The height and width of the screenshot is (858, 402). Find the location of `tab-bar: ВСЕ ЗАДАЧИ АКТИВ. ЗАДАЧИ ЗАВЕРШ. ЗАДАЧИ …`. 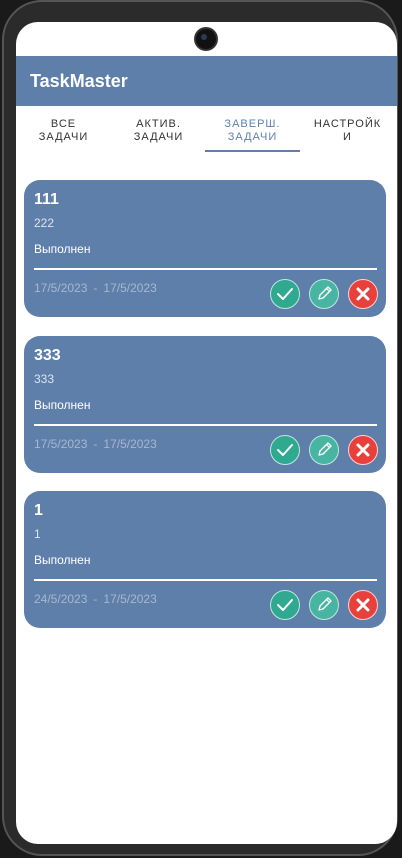

tab-bar: ВСЕ ЗАДАЧИ АКТИВ. ЗАДАЧИ ЗАВЕРШ. ЗАДАЧИ … is located at coordinates (206, 130).